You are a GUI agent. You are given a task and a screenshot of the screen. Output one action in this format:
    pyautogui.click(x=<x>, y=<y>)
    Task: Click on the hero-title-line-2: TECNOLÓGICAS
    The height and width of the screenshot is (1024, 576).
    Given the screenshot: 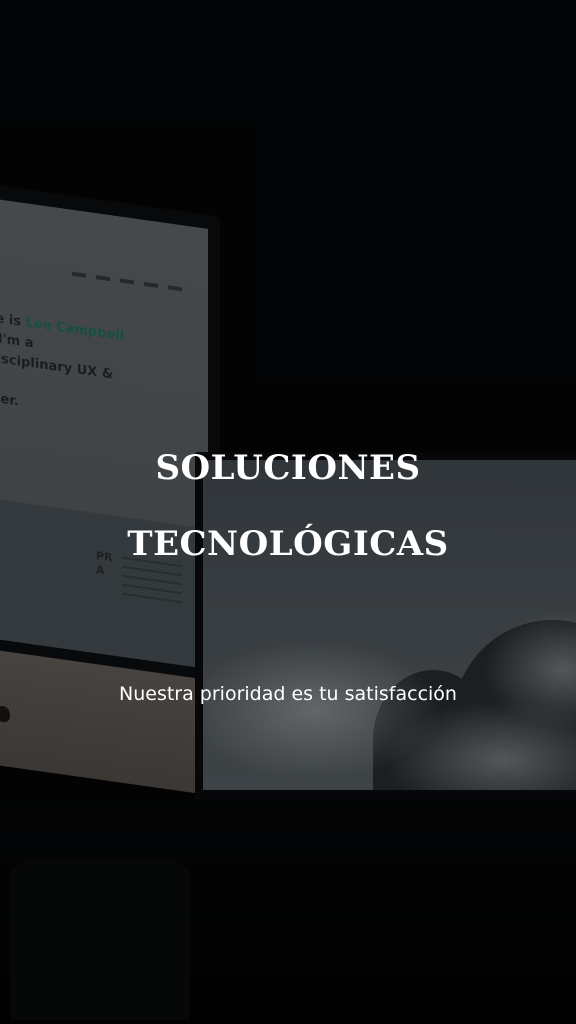 What is the action you would take?
    pyautogui.click(x=288, y=544)
    